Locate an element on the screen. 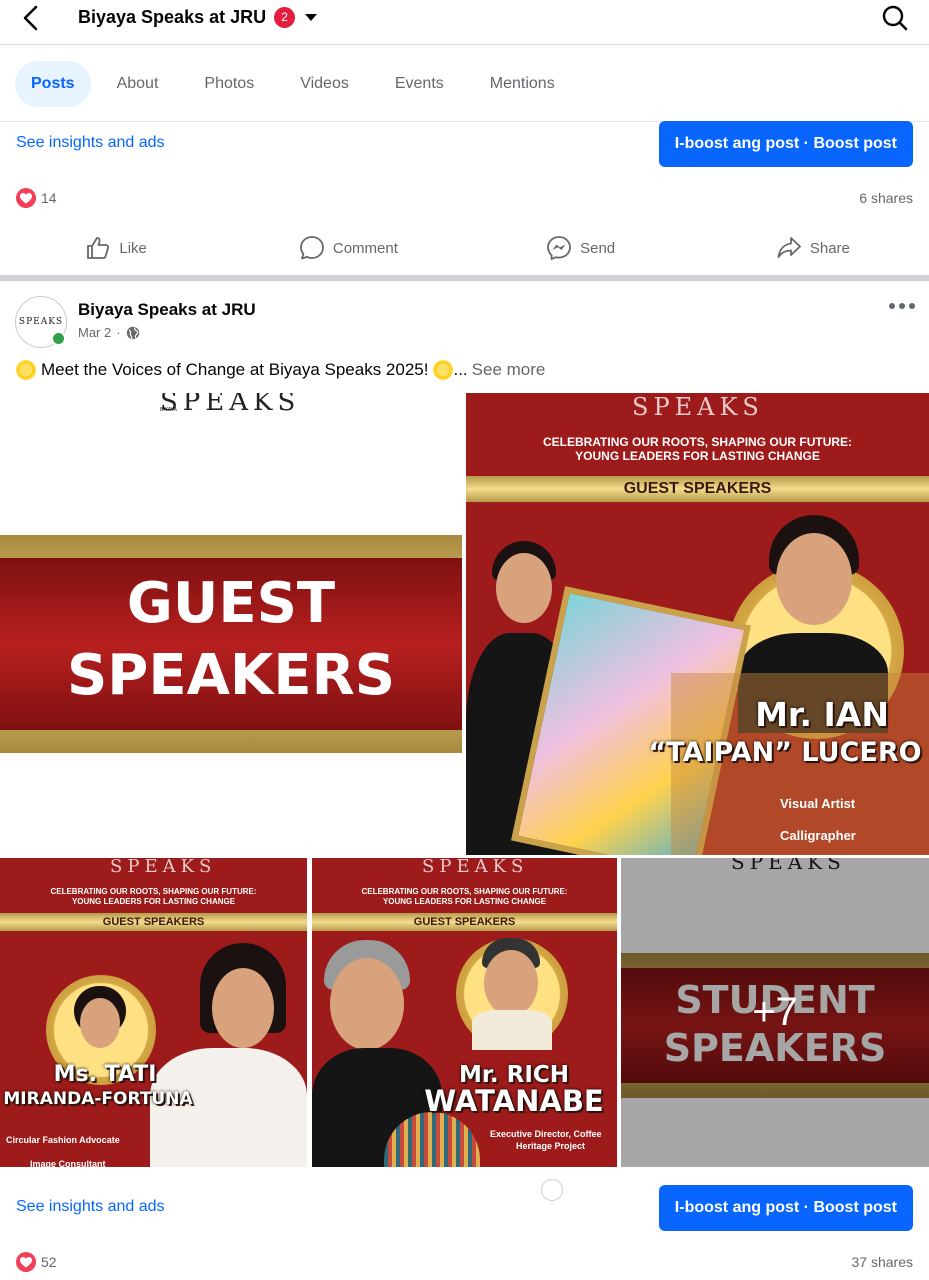 The height and width of the screenshot is (1280, 929). post-date: Mar 2 is located at coordinates (94, 332).